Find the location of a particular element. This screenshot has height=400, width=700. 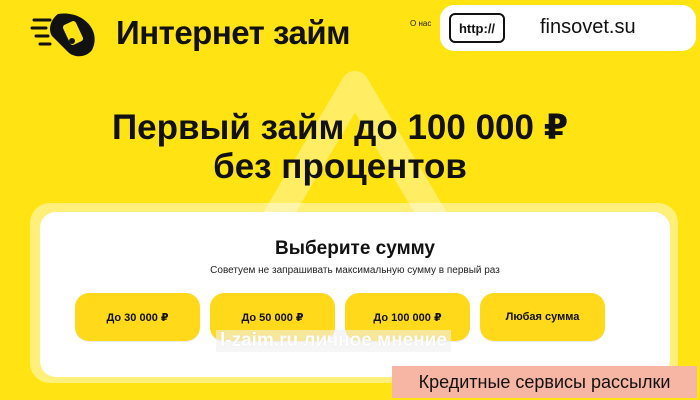

promo-banner: Кредитные сервисы рассылки is located at coordinates (544, 382).